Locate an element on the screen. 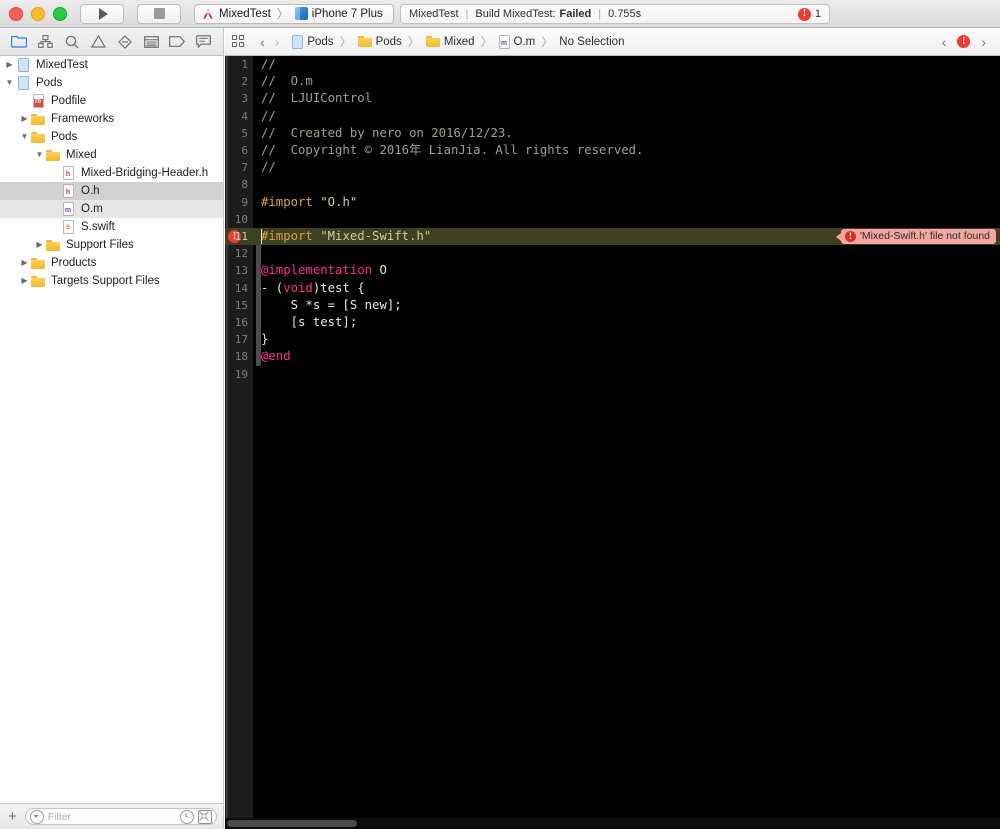 The image size is (1000, 829). run-button is located at coordinates (102, 13).